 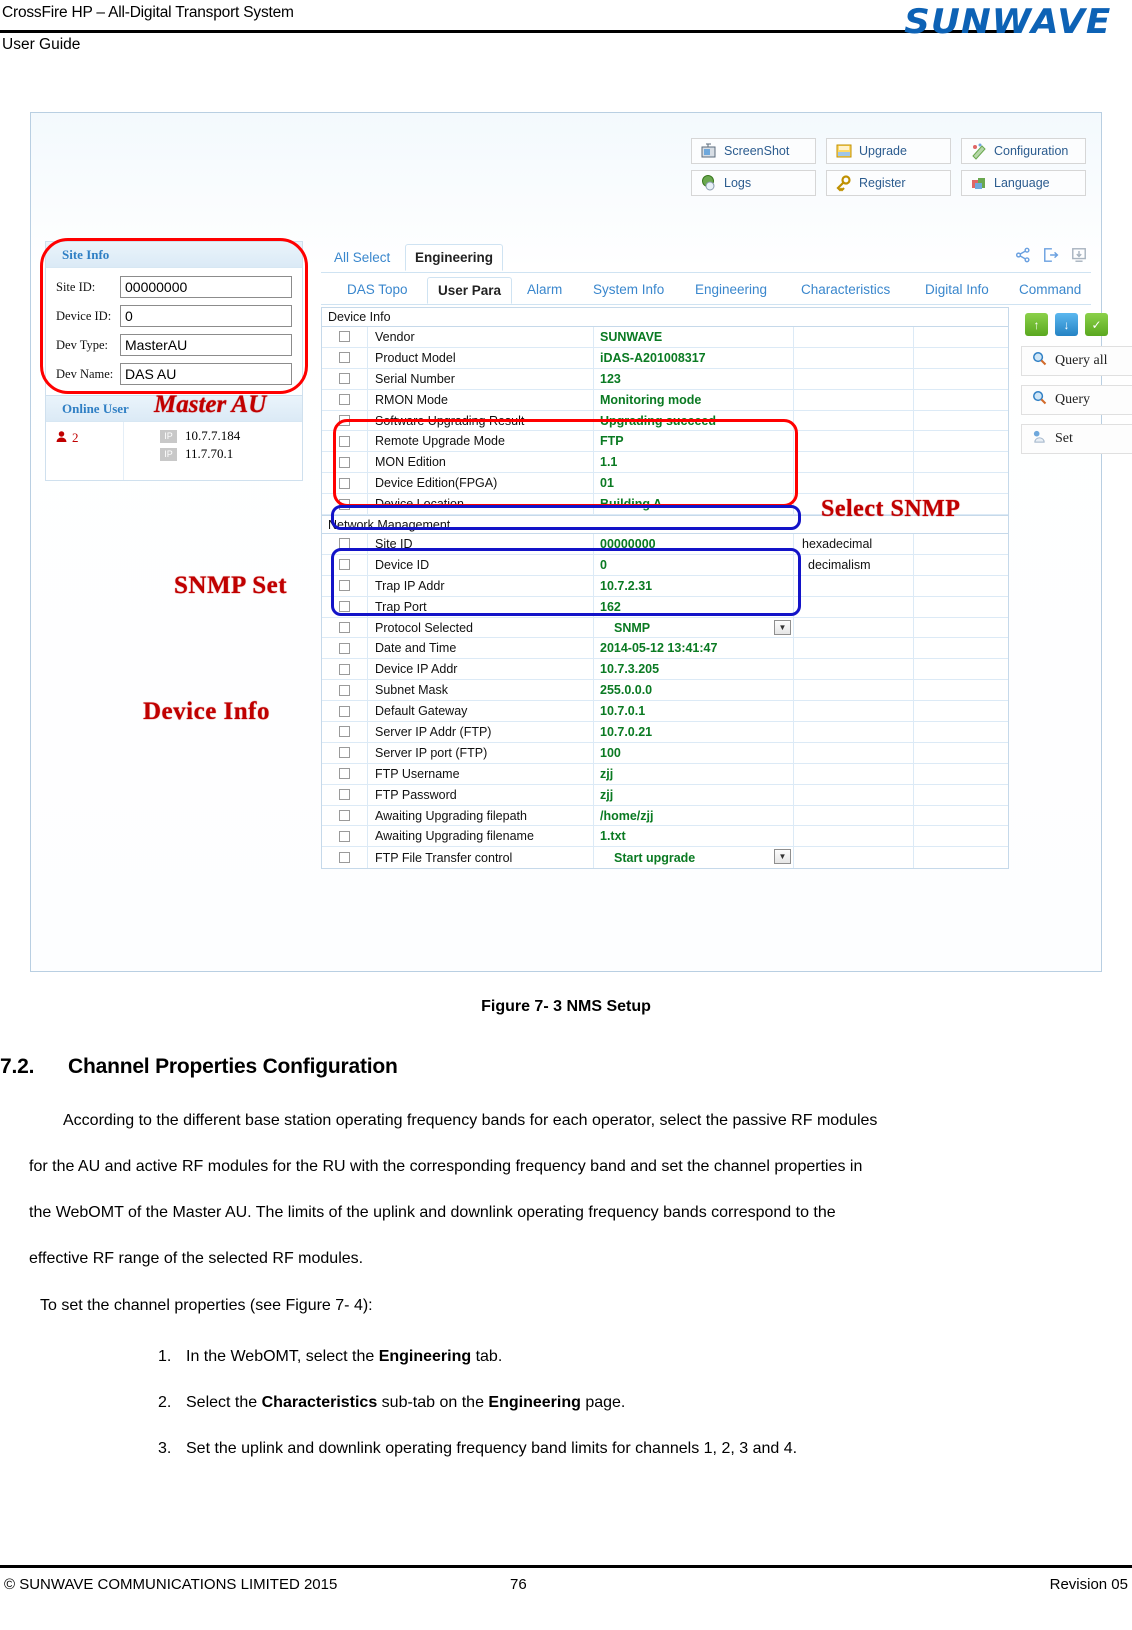 I want to click on table-row: Default Gateway 10.7.0.1, so click(x=665, y=712).